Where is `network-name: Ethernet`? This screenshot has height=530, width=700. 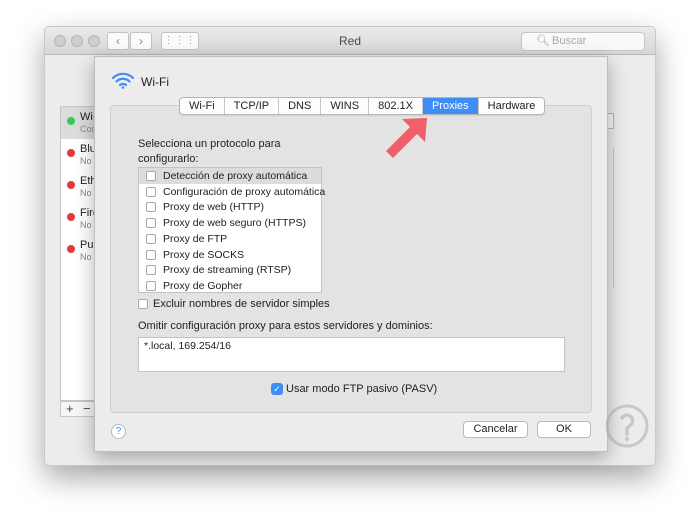 network-name: Ethernet is located at coordinates (87, 181).